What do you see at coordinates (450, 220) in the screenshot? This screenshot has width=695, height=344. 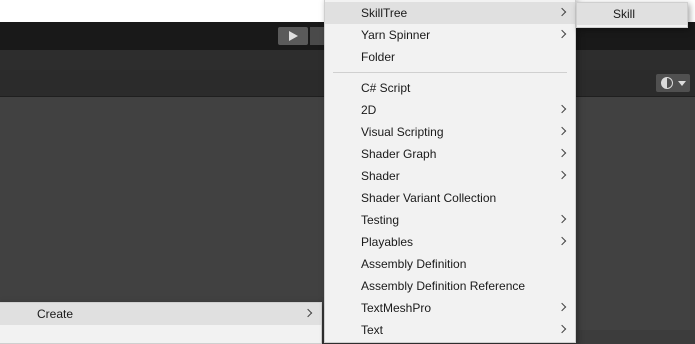 I see `menu-item-testing: Testing` at bounding box center [450, 220].